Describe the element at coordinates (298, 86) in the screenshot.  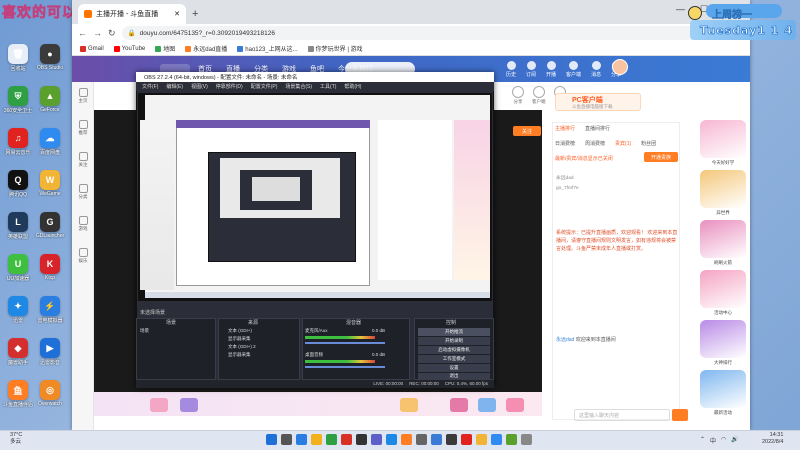
I see `obs-menu-item: 场景集合(S)` at that location.